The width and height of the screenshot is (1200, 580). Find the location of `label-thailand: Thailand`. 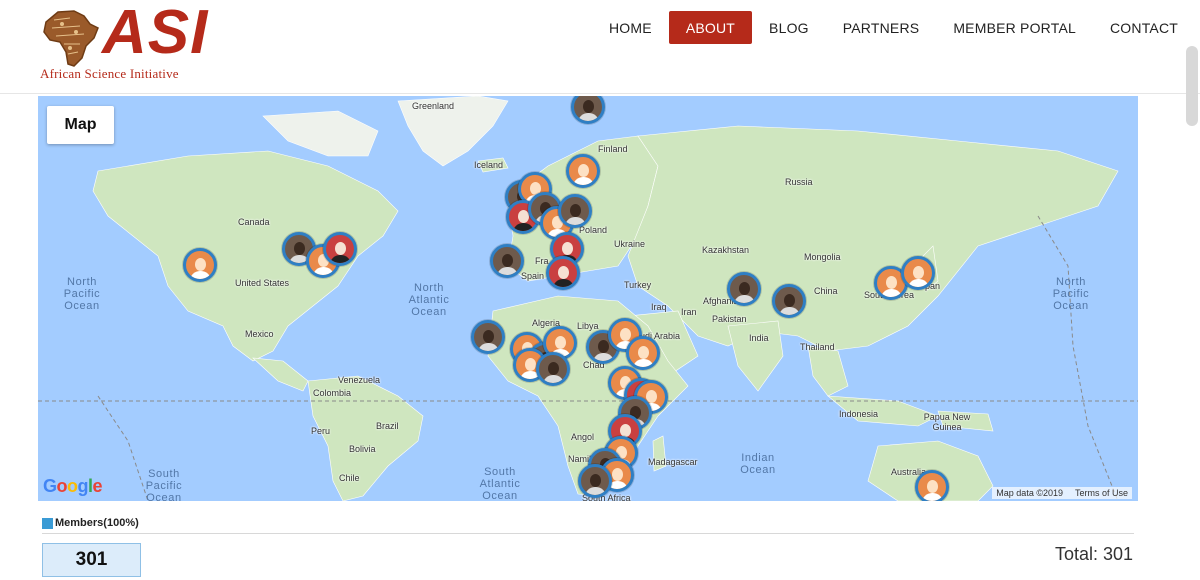

label-thailand: Thailand is located at coordinates (817, 347).